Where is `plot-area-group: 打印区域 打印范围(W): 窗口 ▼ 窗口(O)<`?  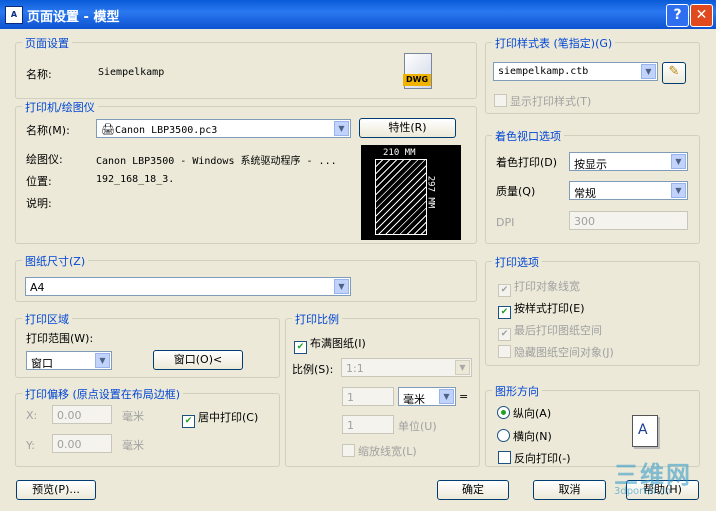
plot-area-group: 打印区域 打印范围(W): 窗口 ▼ 窗口(O)< is located at coordinates (147, 344).